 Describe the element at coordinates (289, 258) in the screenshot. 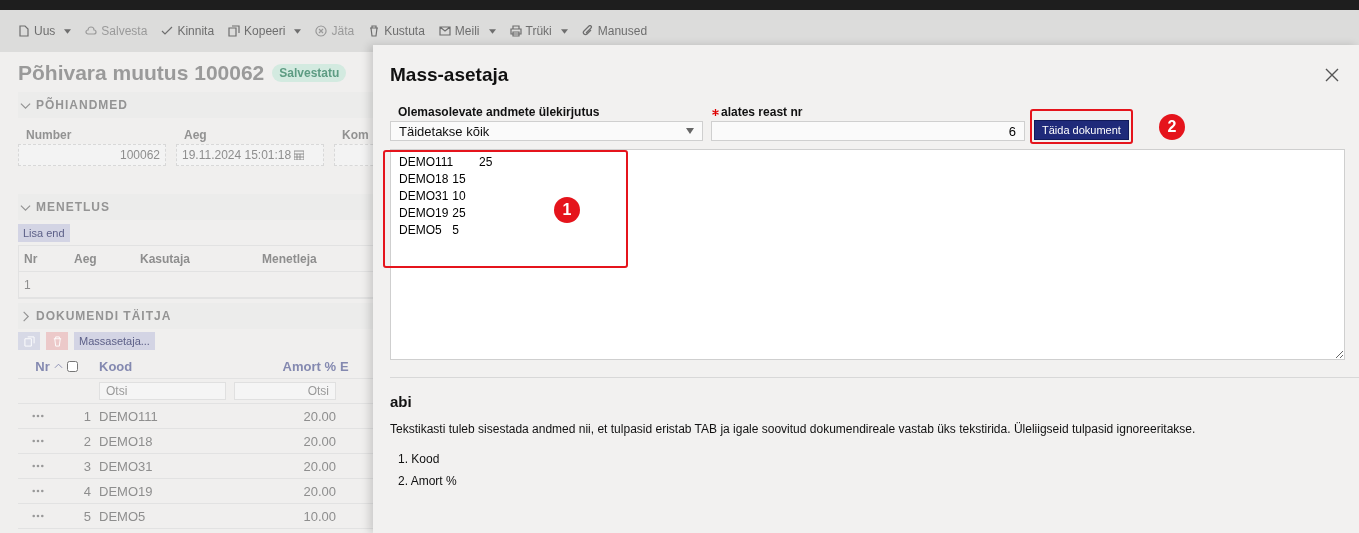

I see `column-header: Menetleja` at that location.